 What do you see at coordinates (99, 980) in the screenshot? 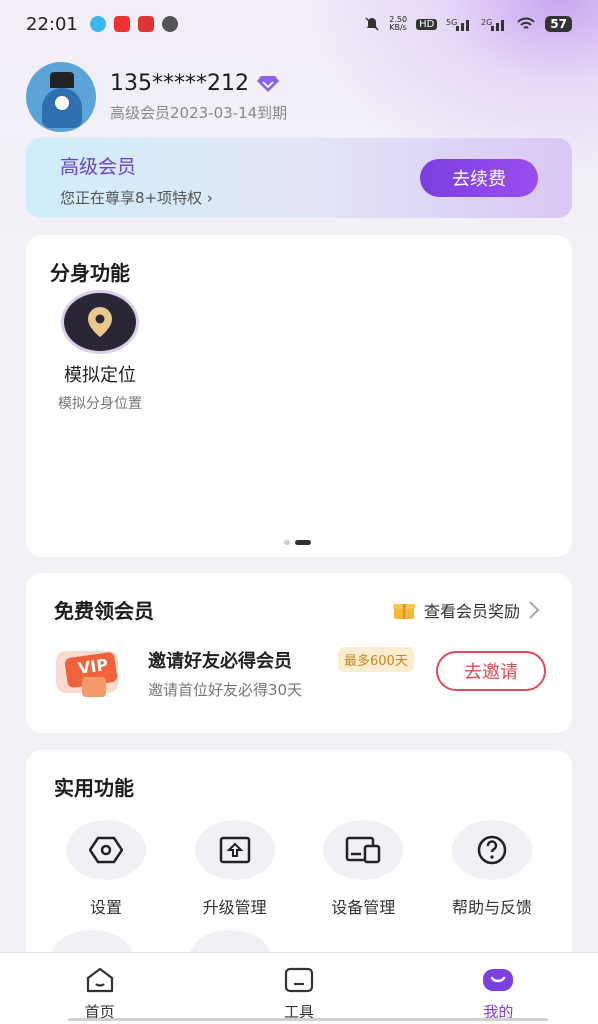
I see `home-icon` at bounding box center [99, 980].